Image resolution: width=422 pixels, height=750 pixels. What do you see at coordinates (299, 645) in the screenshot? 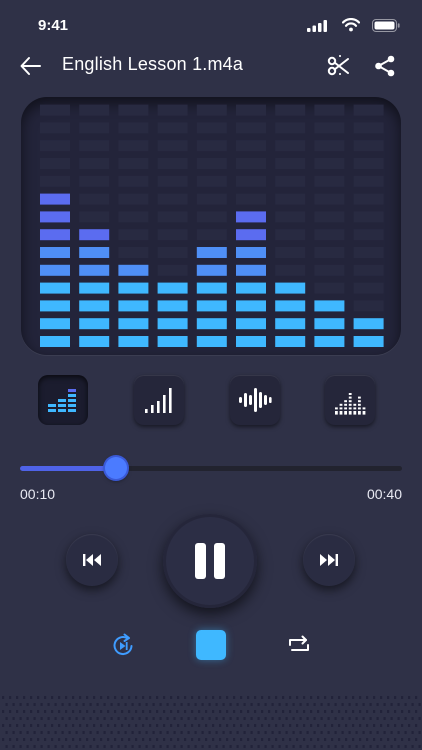
I see `repeat-button` at bounding box center [299, 645].